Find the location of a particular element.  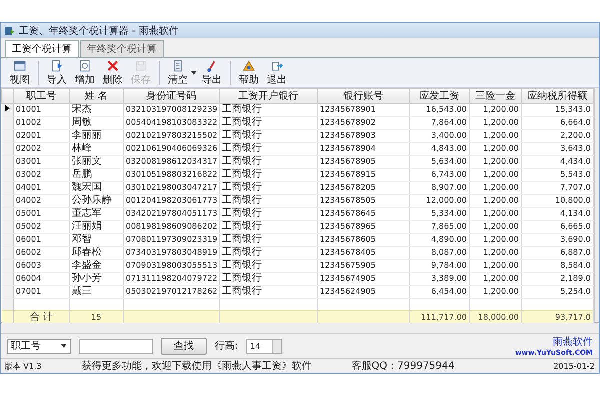

total-cell: 15 is located at coordinates (96, 317).